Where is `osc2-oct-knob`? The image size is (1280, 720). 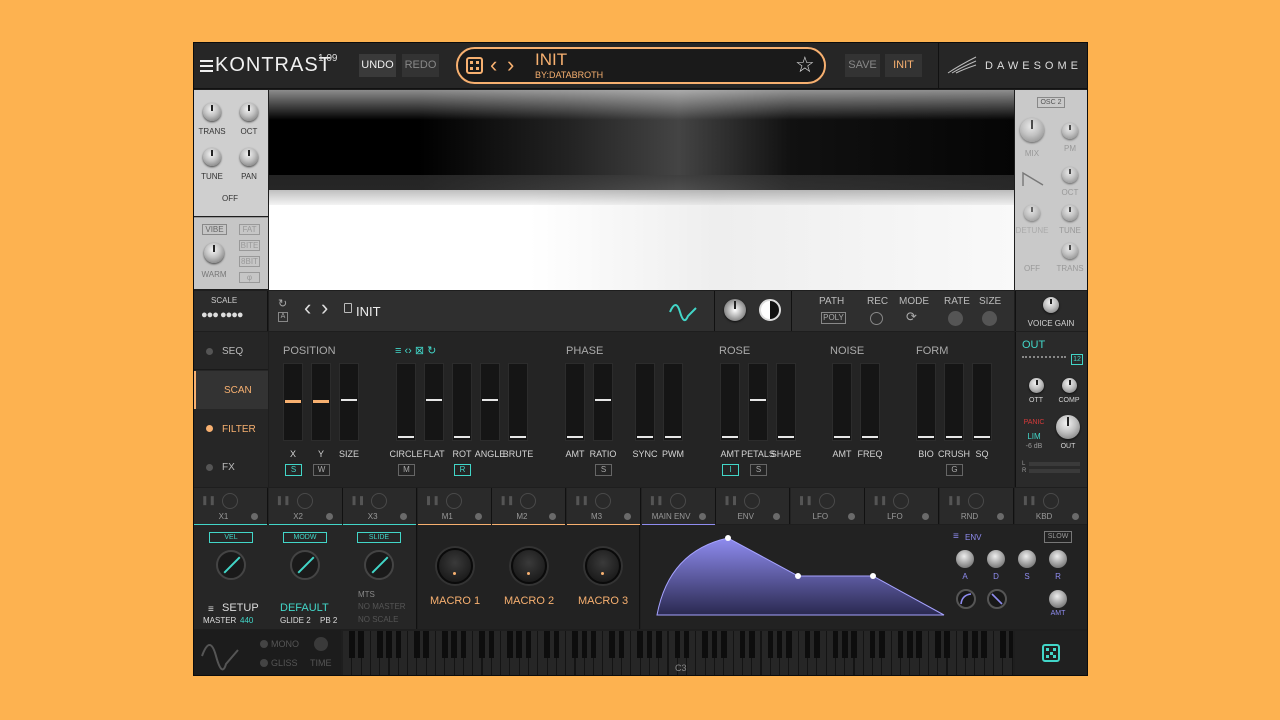
osc2-oct-knob is located at coordinates (1070, 175).